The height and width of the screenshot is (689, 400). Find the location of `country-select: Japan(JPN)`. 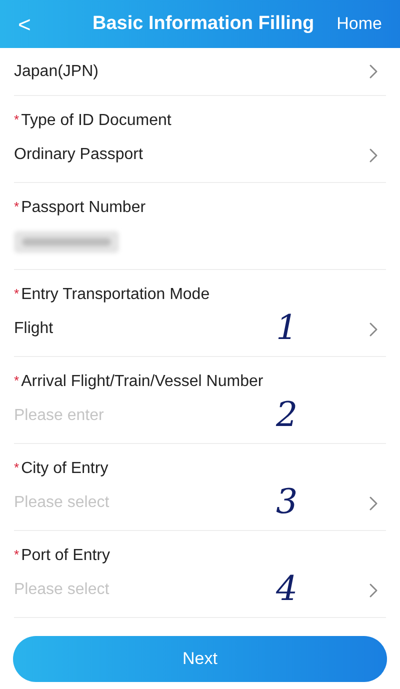

country-select: Japan(JPN) is located at coordinates (200, 72).